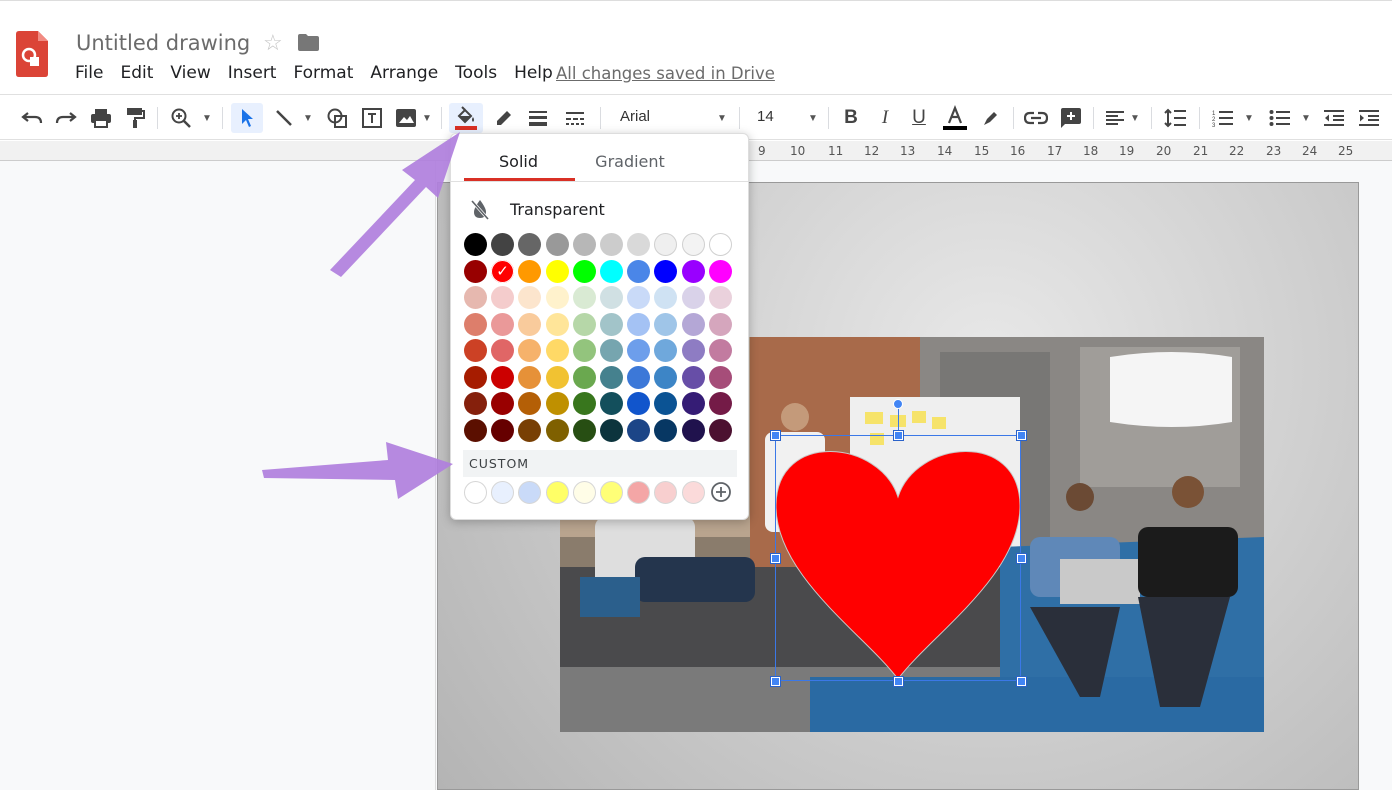 The image size is (1392, 790). Describe the element at coordinates (372, 118) in the screenshot. I see `text-box-icon` at that location.